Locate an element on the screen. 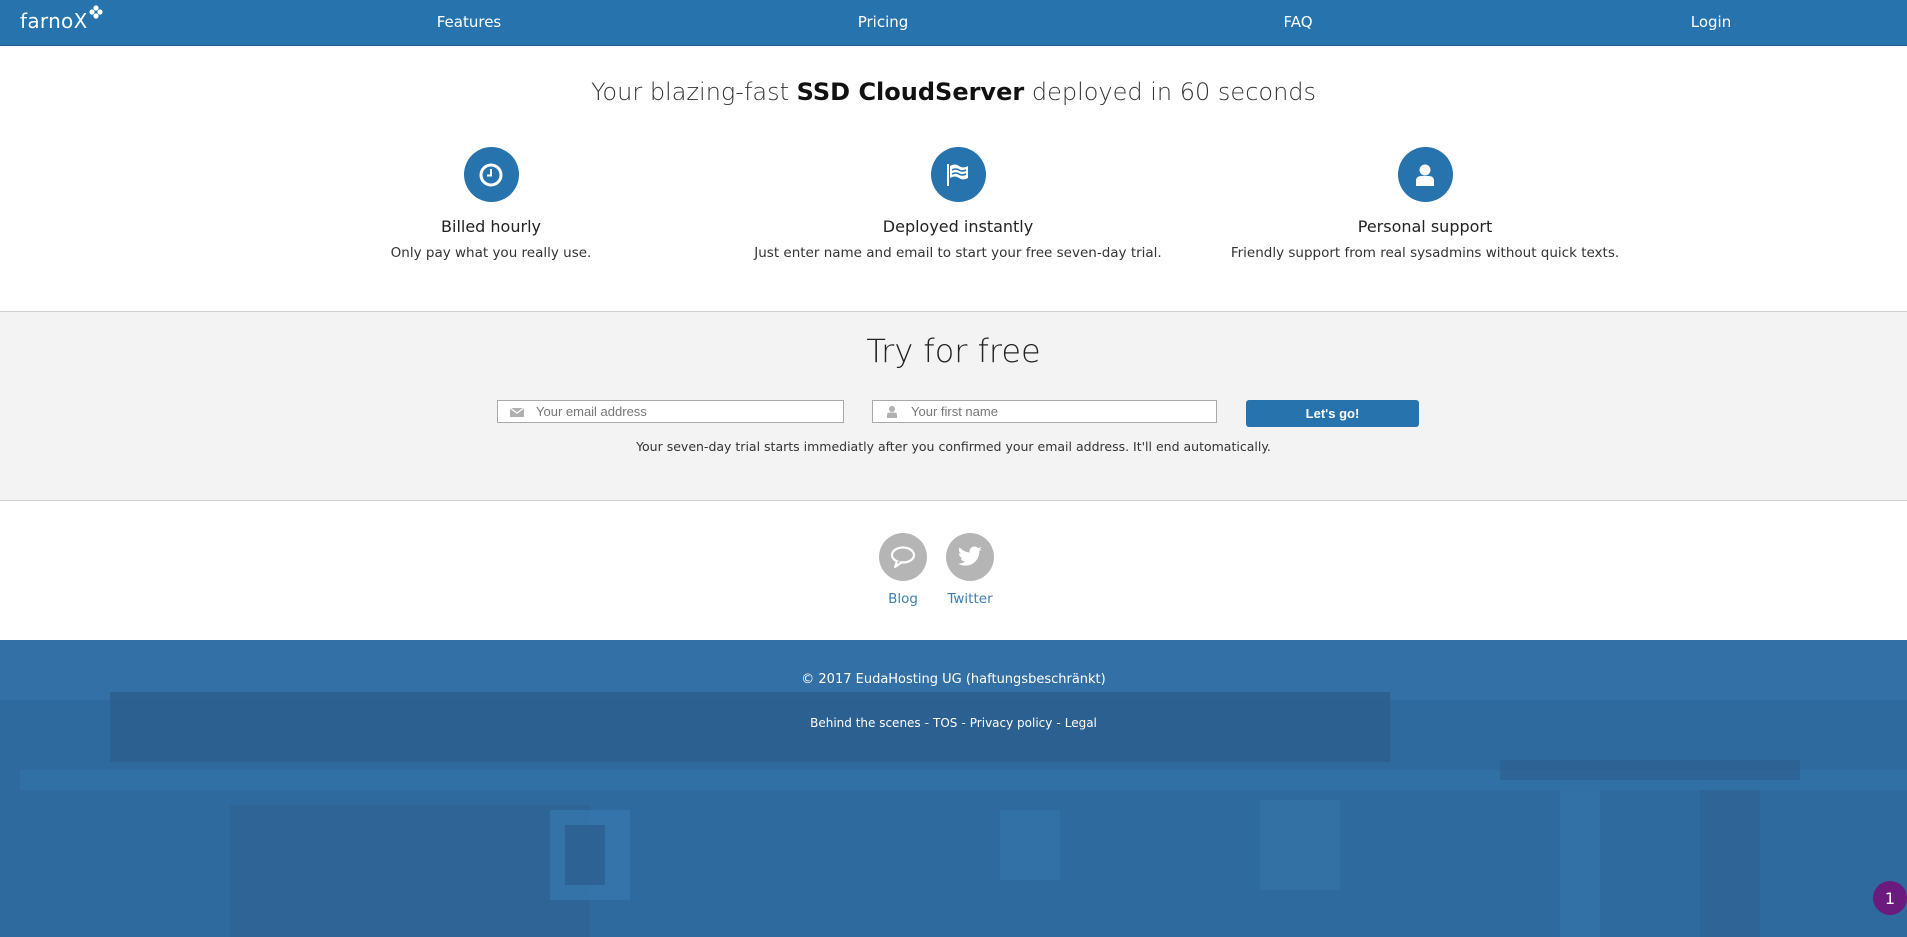 The image size is (1907, 937). feature-title: Personal support is located at coordinates (1425, 226).